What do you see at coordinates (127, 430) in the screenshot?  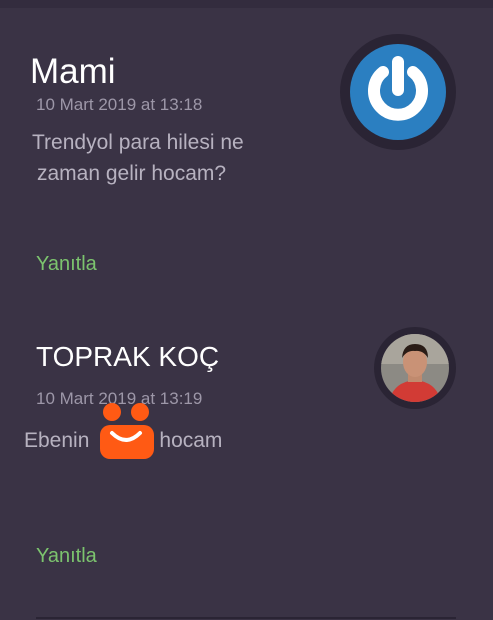 I see `censor-sticker` at bounding box center [127, 430].